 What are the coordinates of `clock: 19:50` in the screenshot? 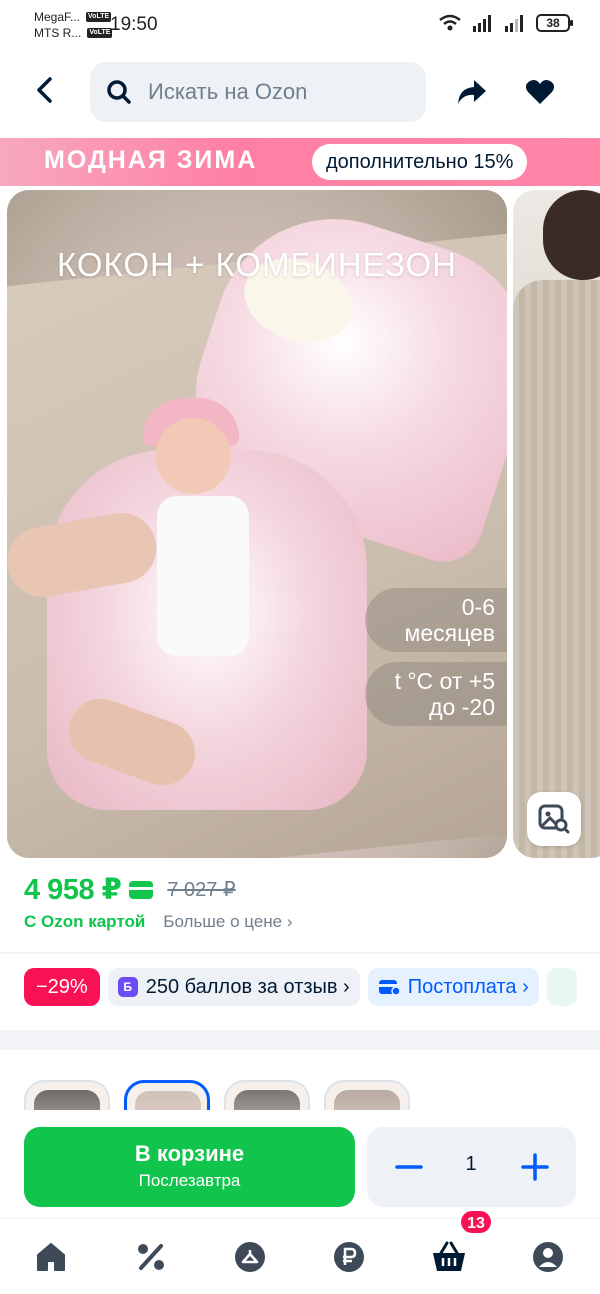 It's located at (134, 24).